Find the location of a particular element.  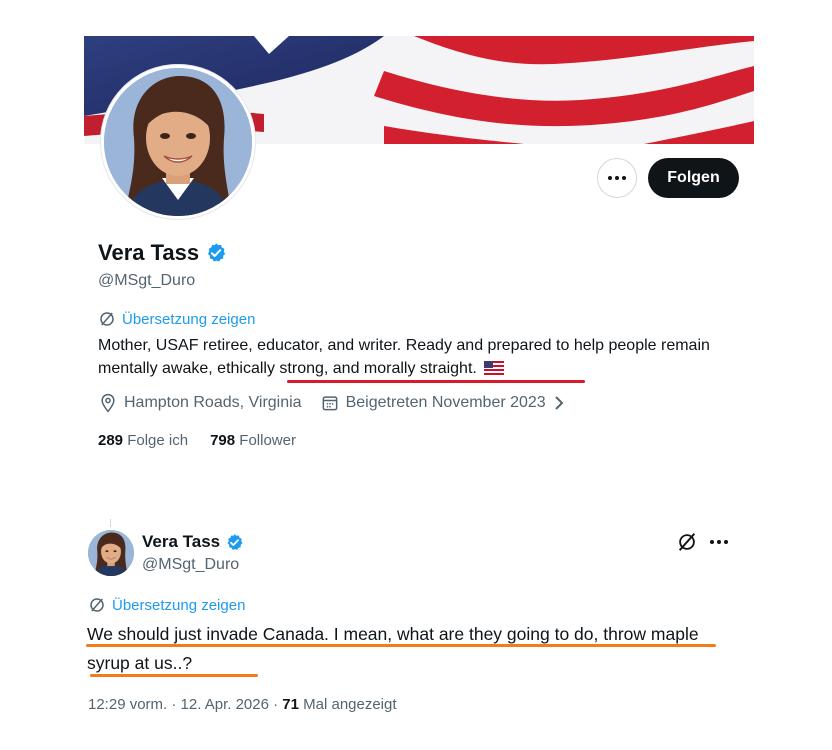

profile-avatar is located at coordinates (178, 142).